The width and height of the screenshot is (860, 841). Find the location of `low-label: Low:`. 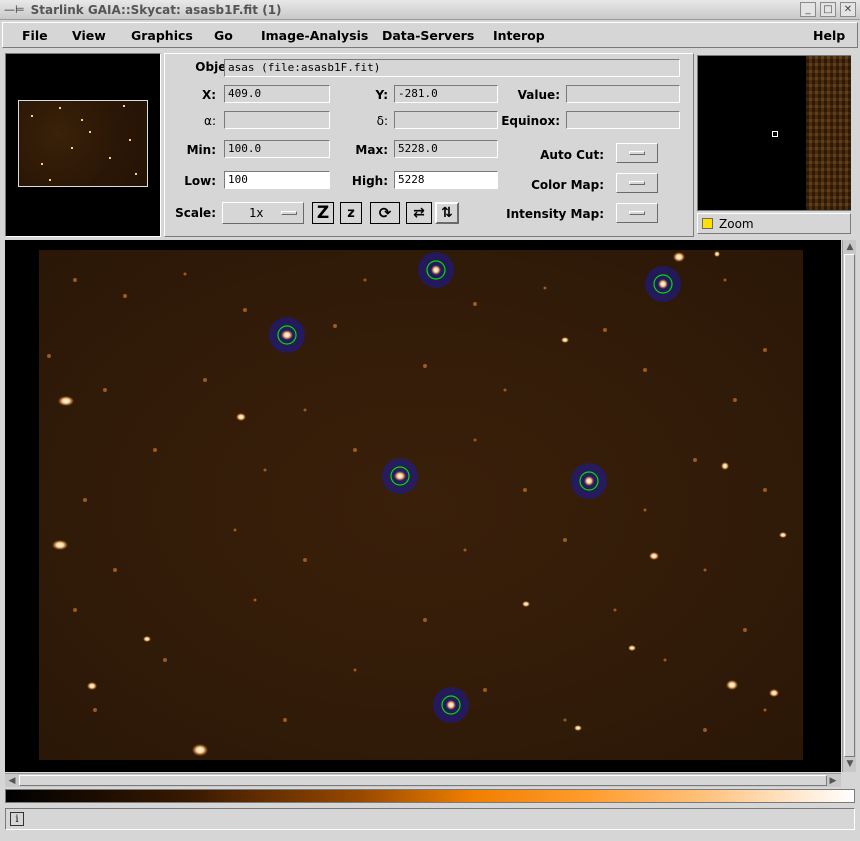

low-label: Low: is located at coordinates (200, 181).